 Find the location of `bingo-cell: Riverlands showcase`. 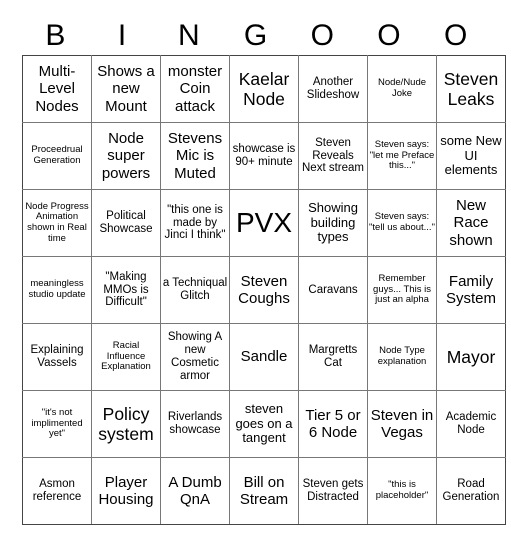

bingo-cell: Riverlands showcase is located at coordinates (195, 424).